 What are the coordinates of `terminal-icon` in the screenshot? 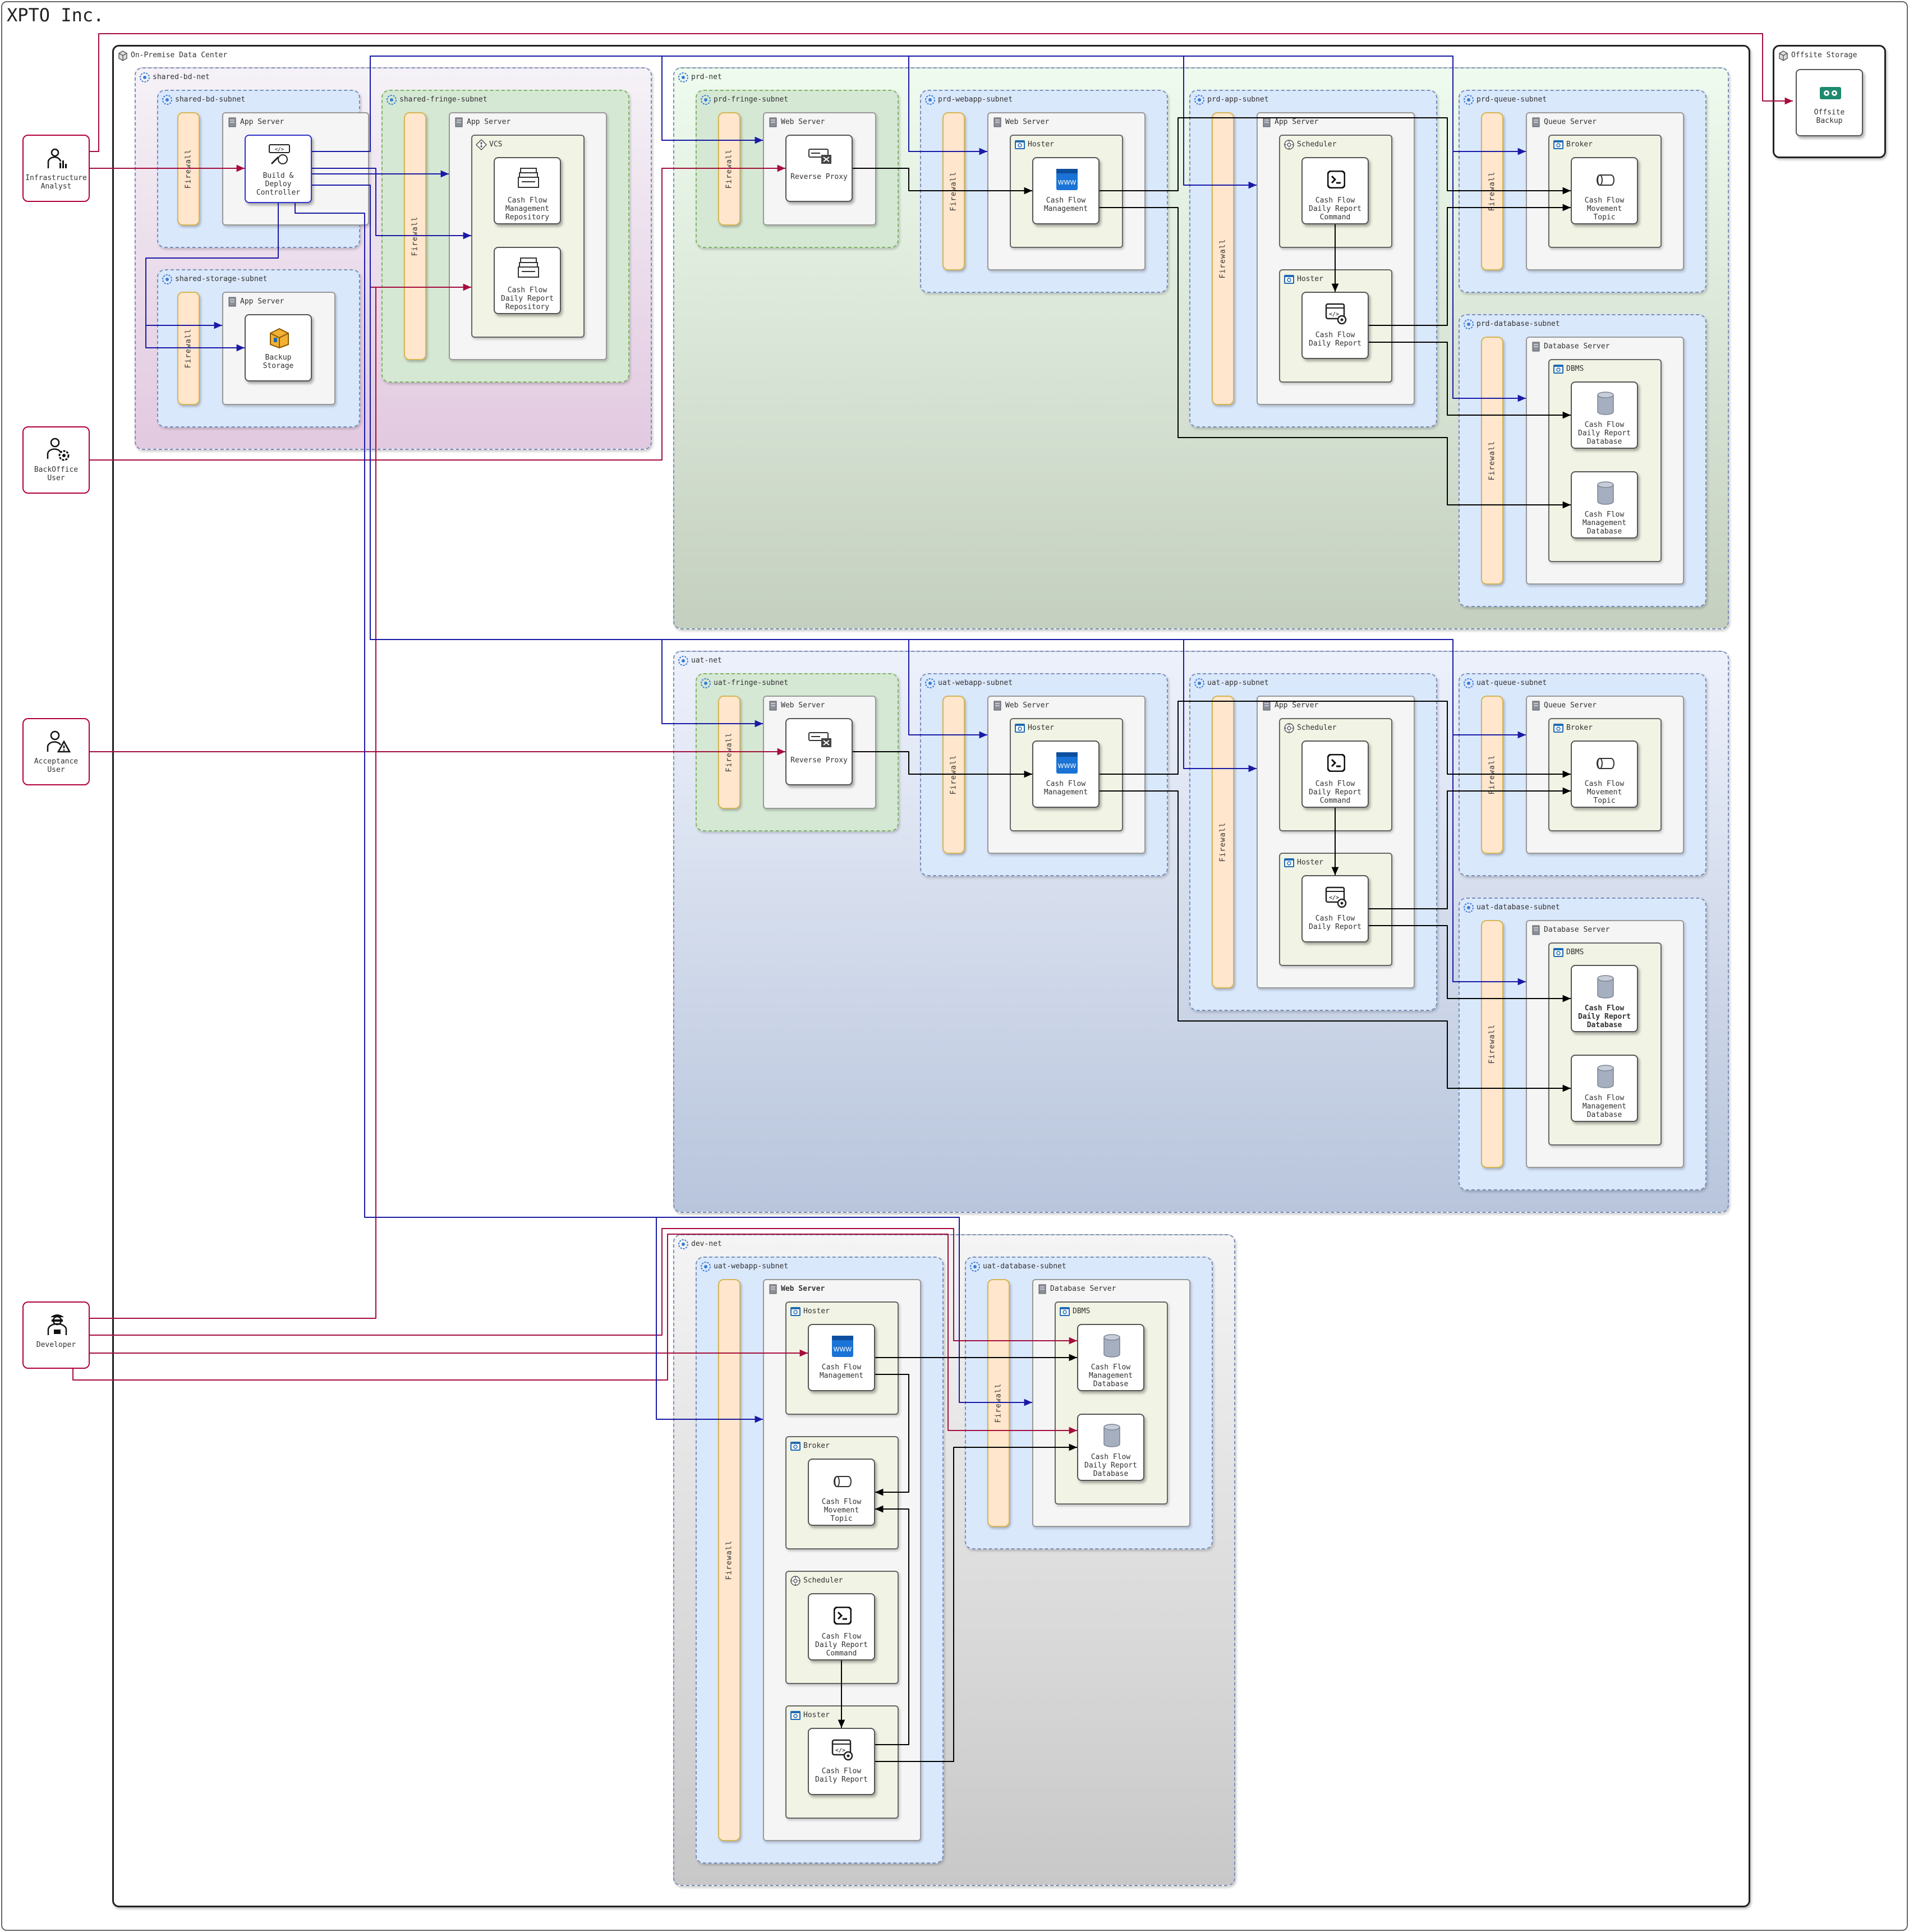 It's located at (843, 1616).